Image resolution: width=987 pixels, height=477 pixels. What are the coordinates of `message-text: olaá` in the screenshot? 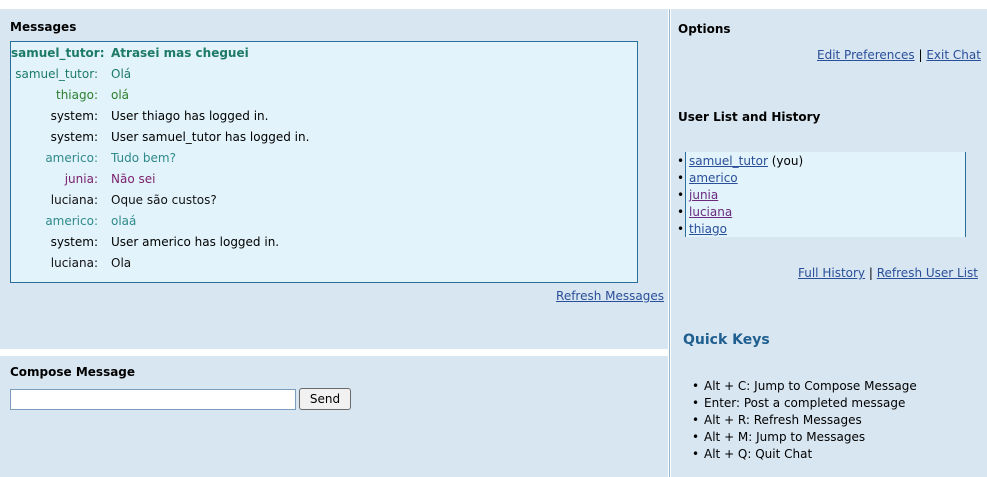 It's located at (124, 221).